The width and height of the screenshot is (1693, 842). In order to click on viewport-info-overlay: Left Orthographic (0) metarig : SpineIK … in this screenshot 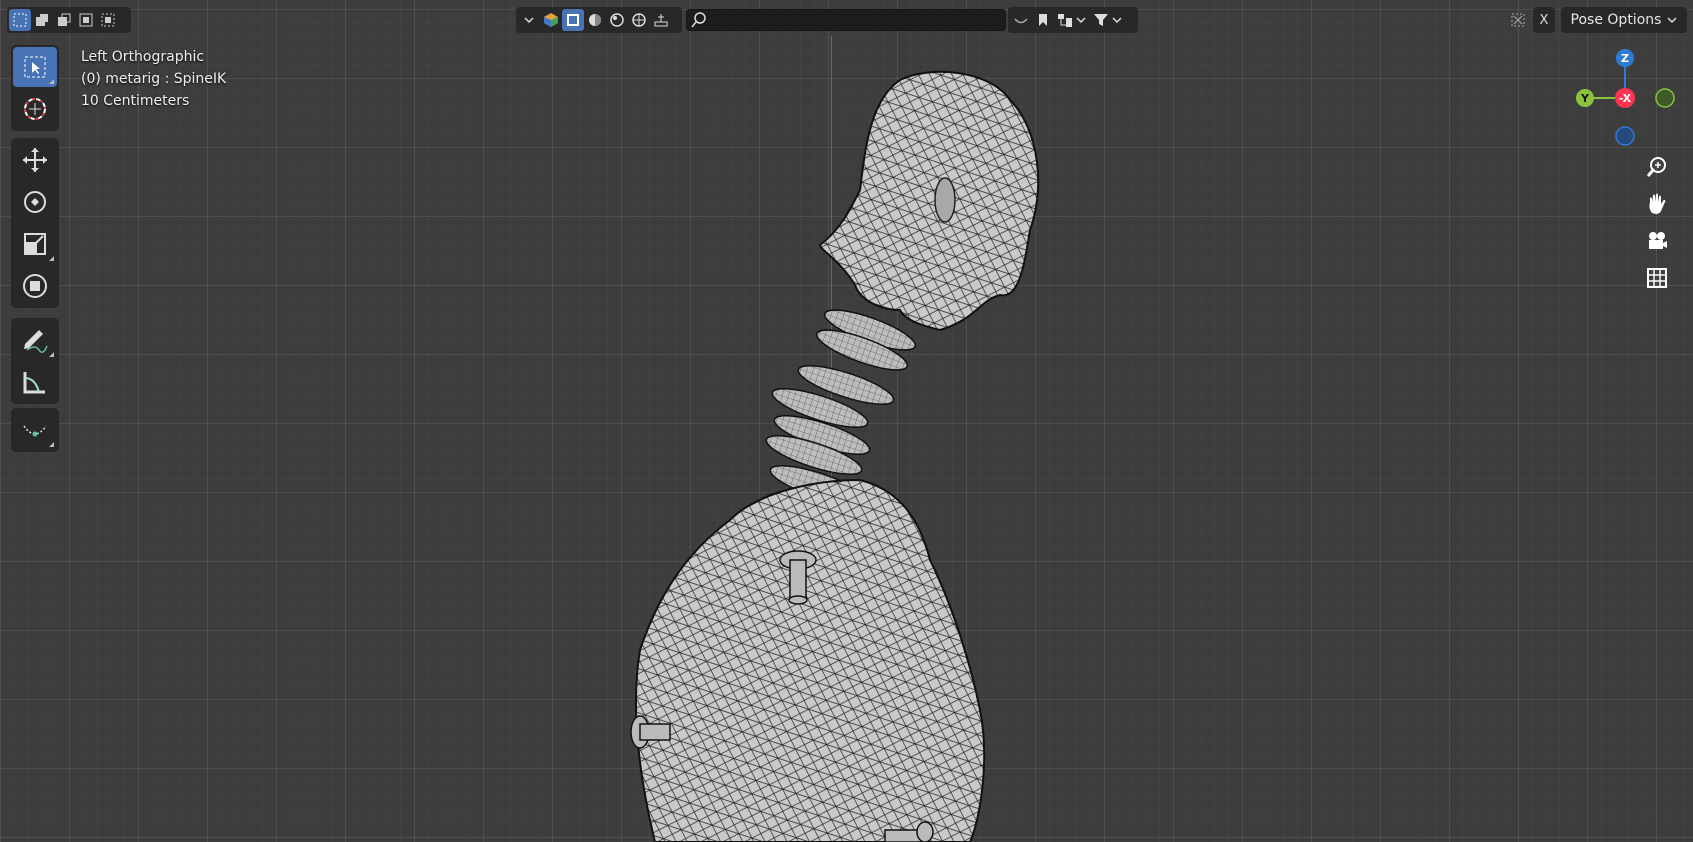, I will do `click(153, 79)`.